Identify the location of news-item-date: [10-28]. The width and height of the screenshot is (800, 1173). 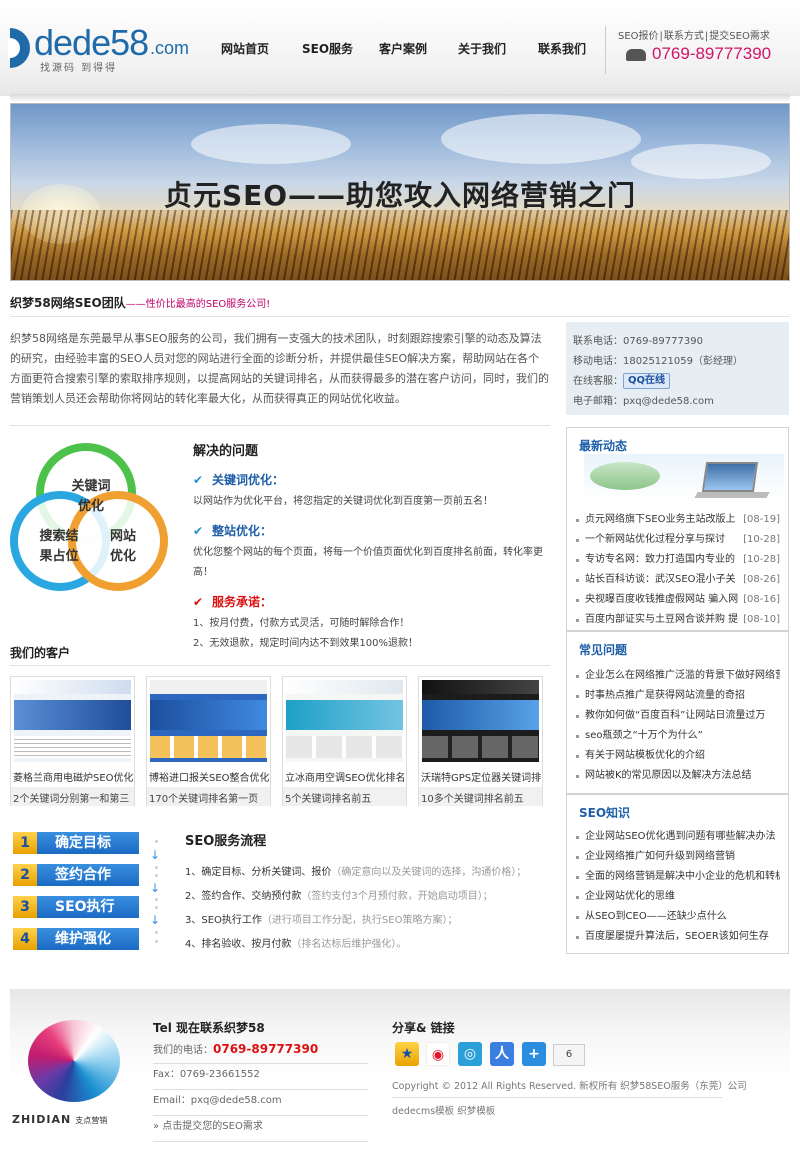
(759, 560).